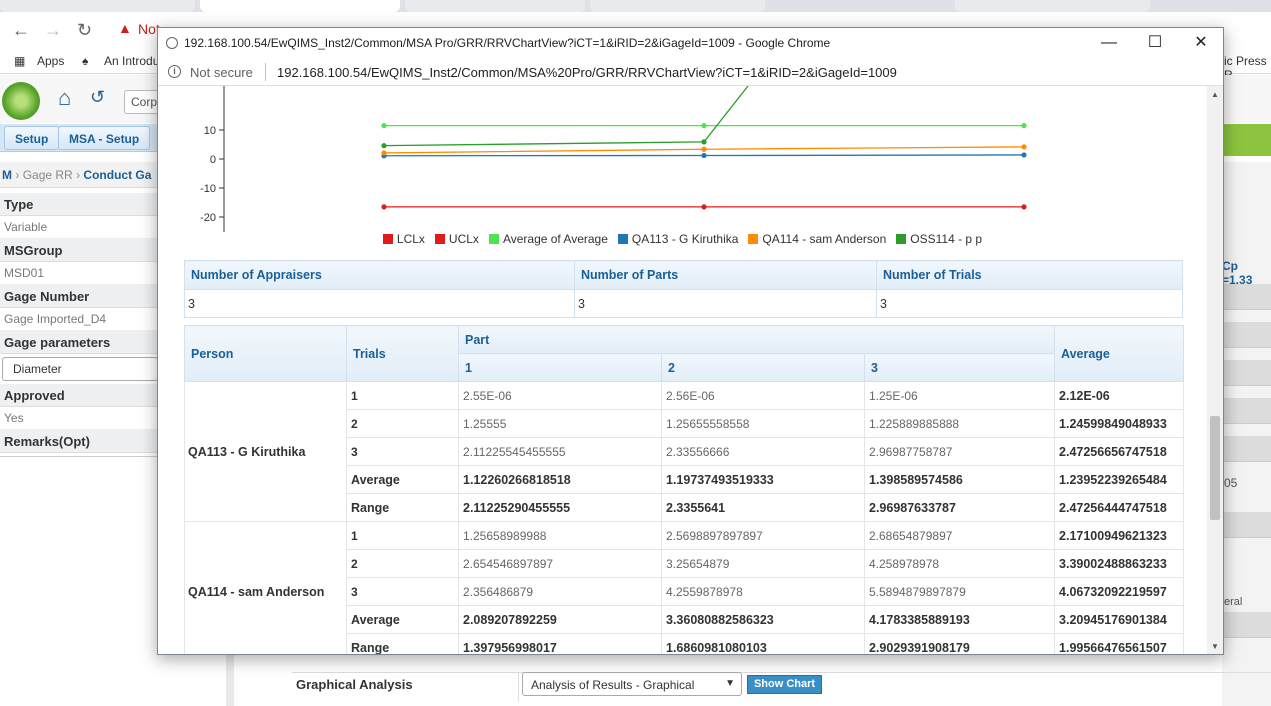  I want to click on app-logo, so click(21, 101).